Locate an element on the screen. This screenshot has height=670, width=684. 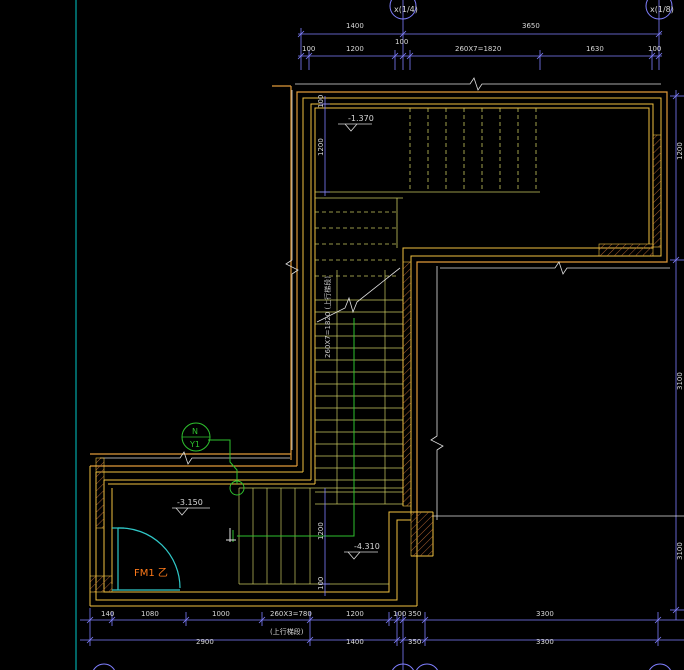
hatched-wall-bottom-left is located at coordinates (101, 584).